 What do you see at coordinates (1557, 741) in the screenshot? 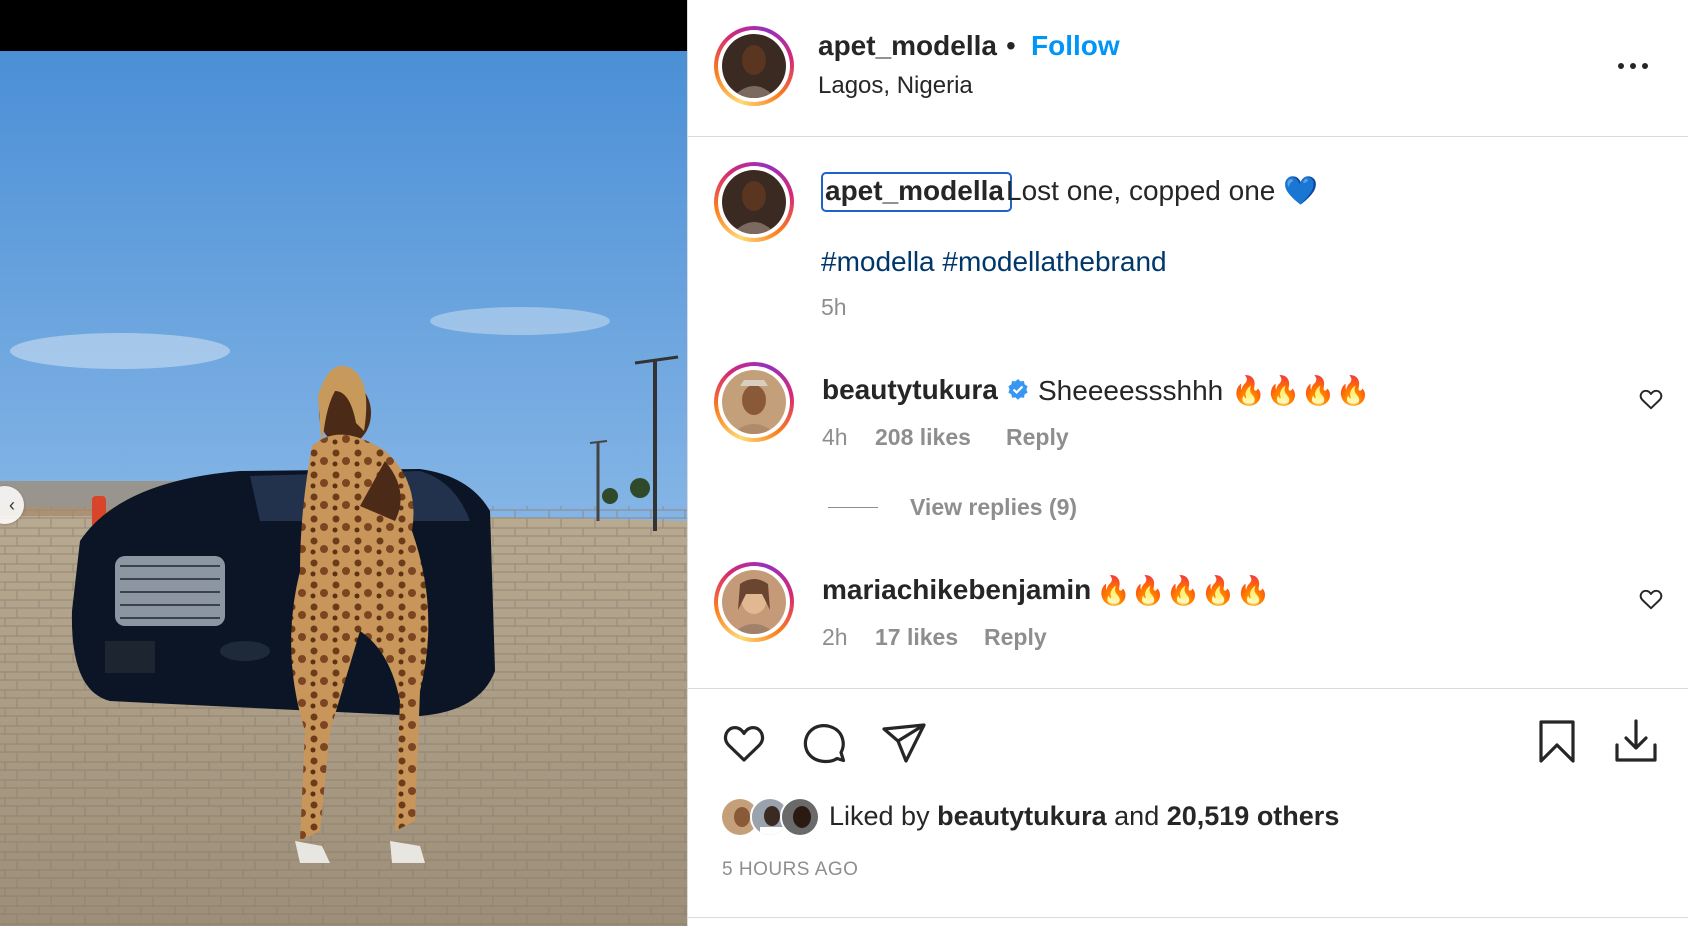
I see `bookmark-icon` at bounding box center [1557, 741].